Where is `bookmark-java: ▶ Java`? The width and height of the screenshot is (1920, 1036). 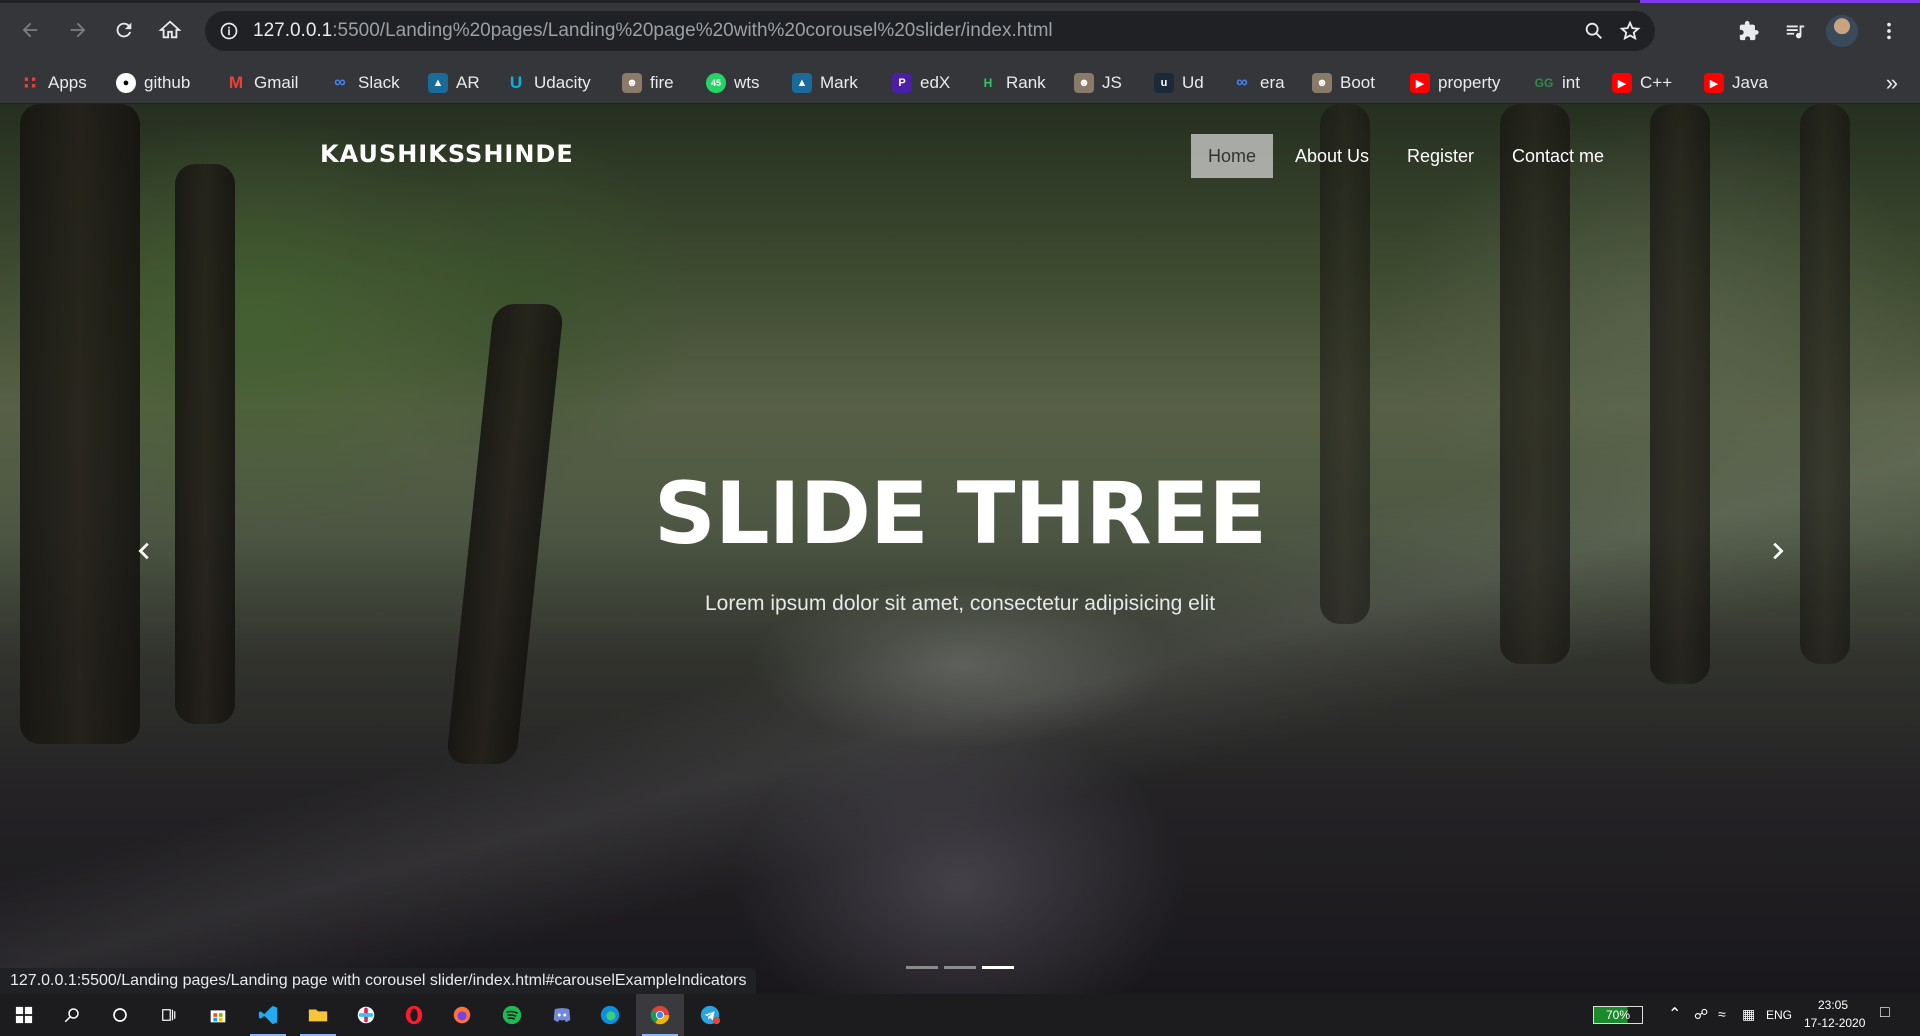 bookmark-java: ▶ Java is located at coordinates (1736, 83).